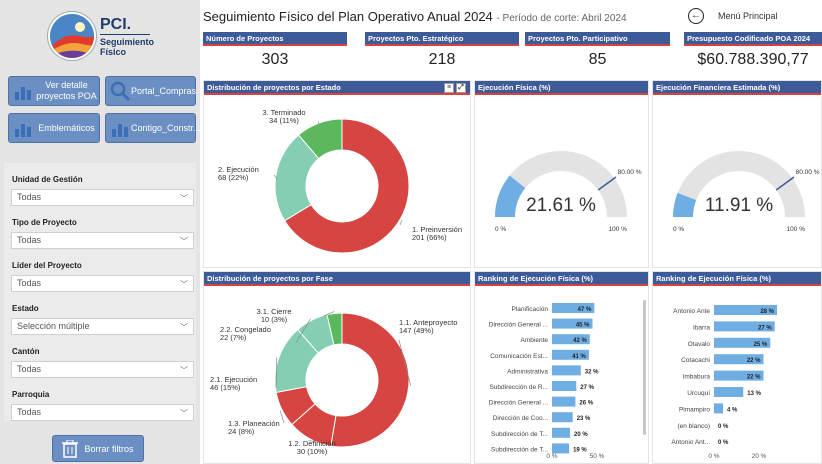 The width and height of the screenshot is (822, 464). I want to click on bar-value-label: 20 %, so click(581, 435).